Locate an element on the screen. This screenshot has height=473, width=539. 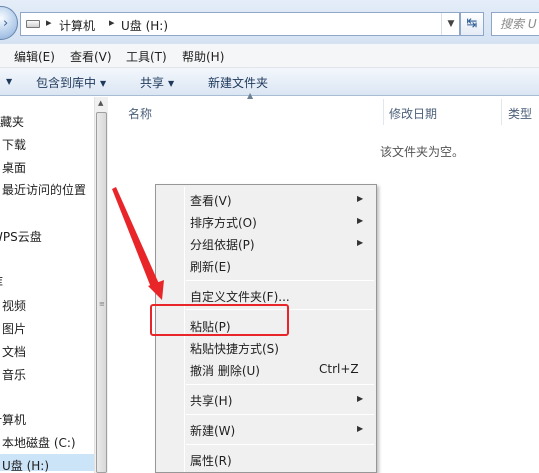
column-header-name: 名称 is located at coordinates (140, 113).